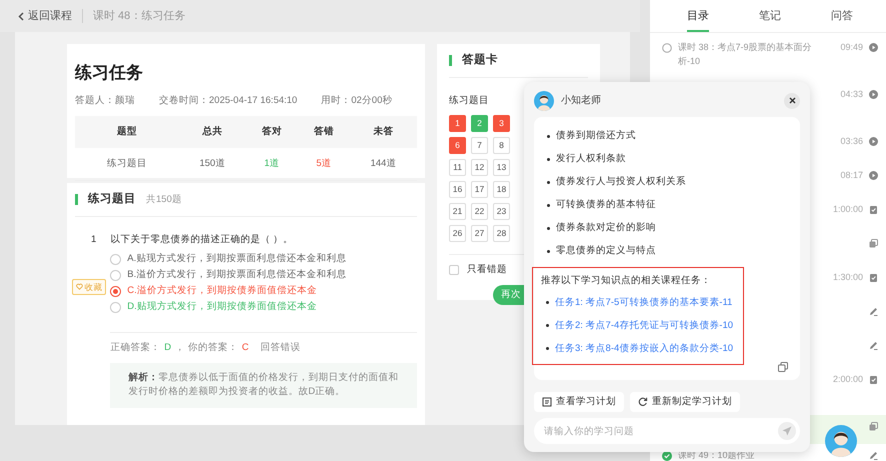  I want to click on question-count: 共150题, so click(164, 199).